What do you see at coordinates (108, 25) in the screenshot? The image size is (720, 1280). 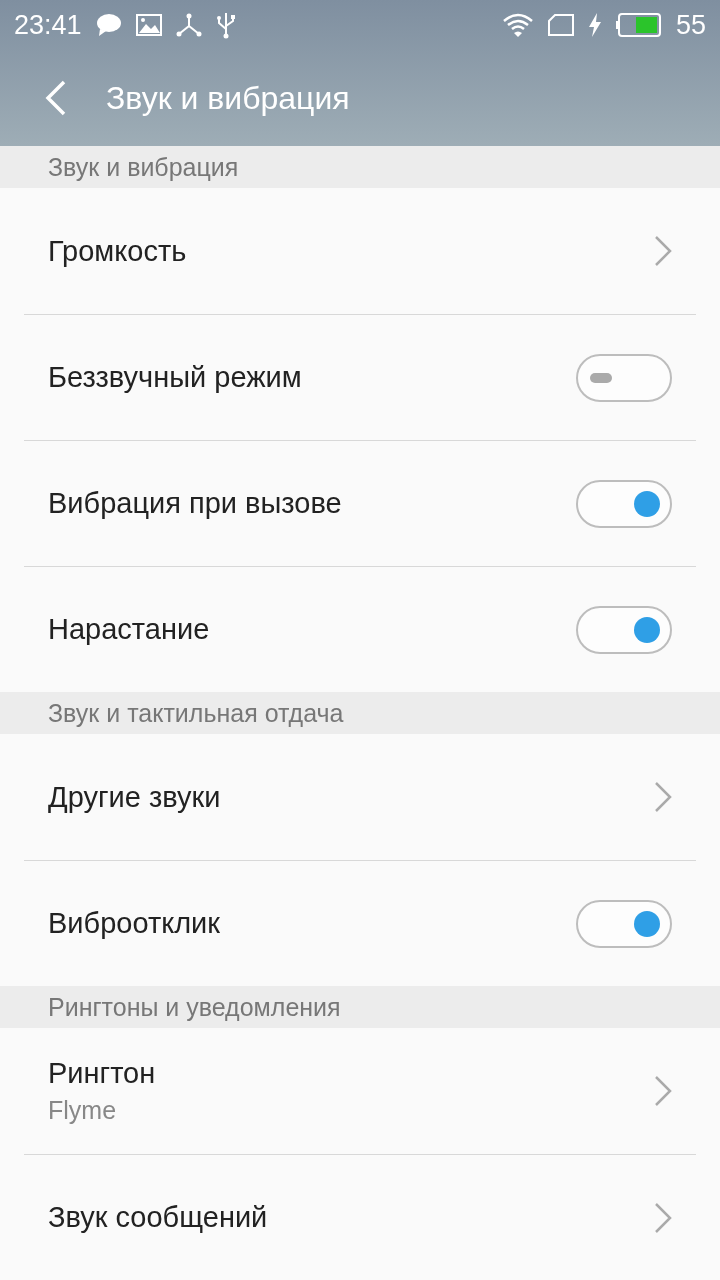 I see `chat-bubble-icon` at bounding box center [108, 25].